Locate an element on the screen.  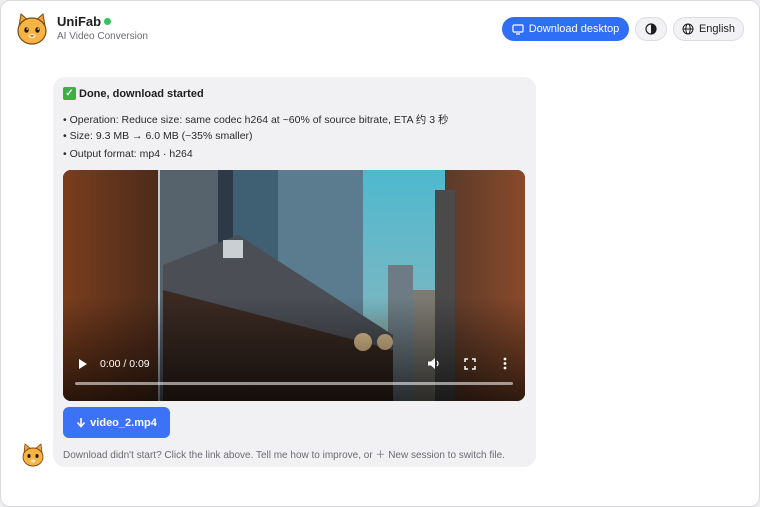
fullscreen-icon is located at coordinates (470, 364).